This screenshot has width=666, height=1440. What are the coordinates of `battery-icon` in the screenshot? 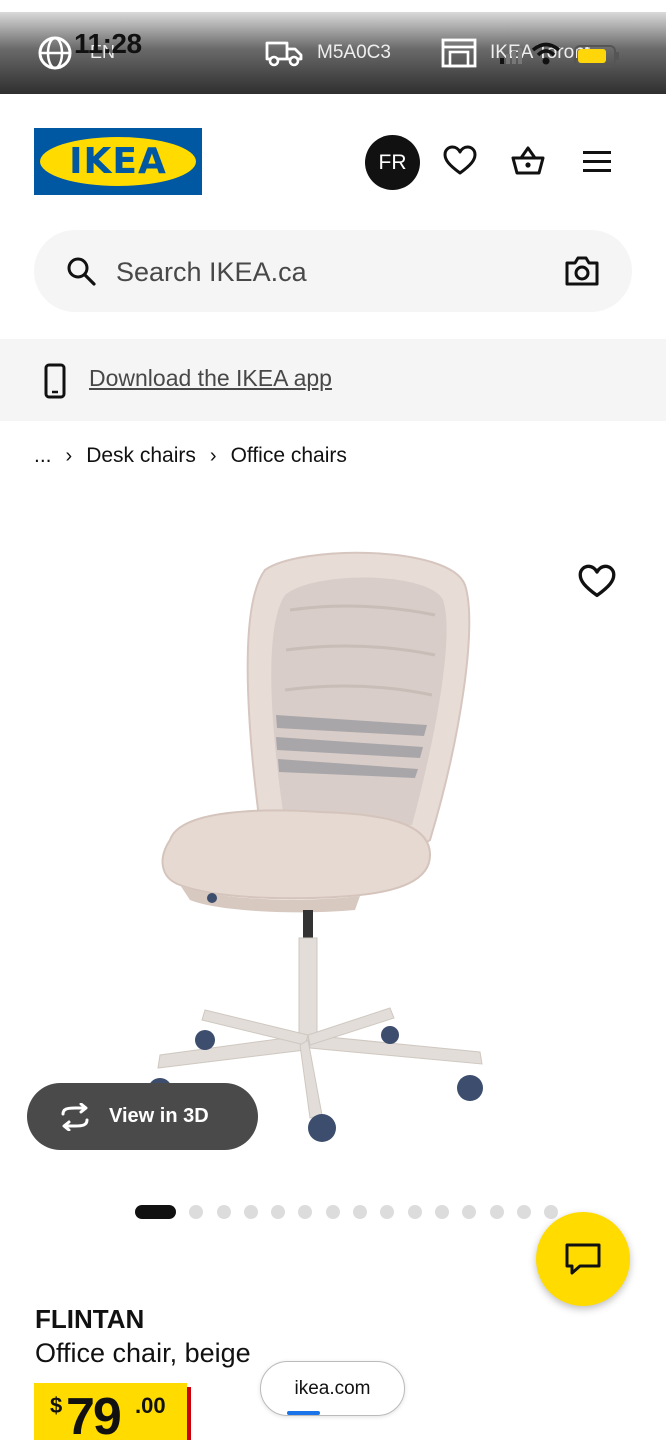 It's located at (596, 56).